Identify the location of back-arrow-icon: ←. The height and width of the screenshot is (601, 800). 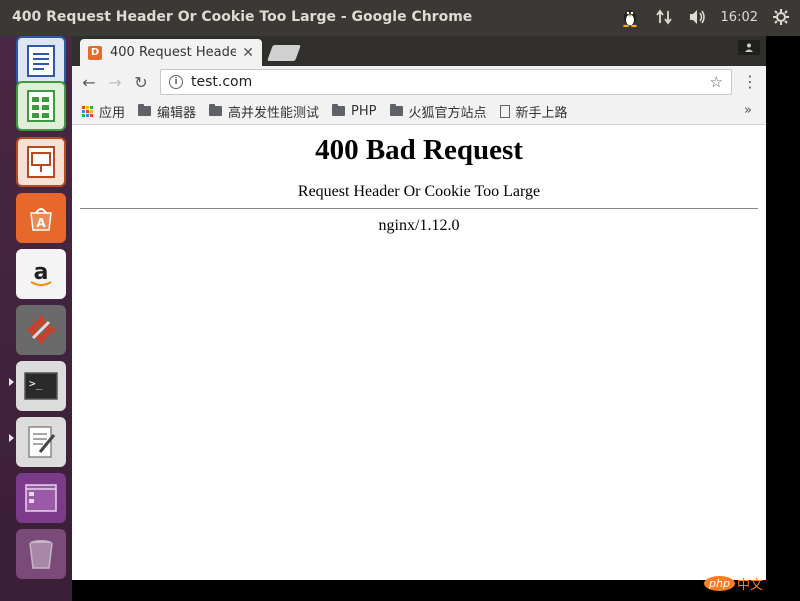
(89, 82).